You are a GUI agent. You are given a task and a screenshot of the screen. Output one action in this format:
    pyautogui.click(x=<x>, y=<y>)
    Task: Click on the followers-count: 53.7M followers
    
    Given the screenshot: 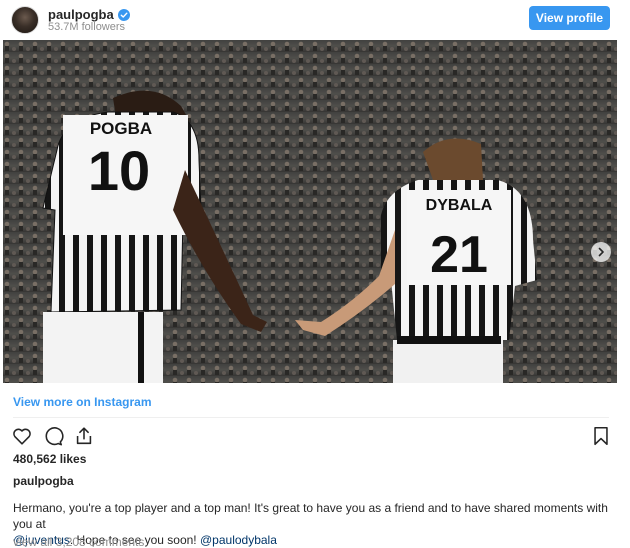 What is the action you would take?
    pyautogui.click(x=87, y=27)
    